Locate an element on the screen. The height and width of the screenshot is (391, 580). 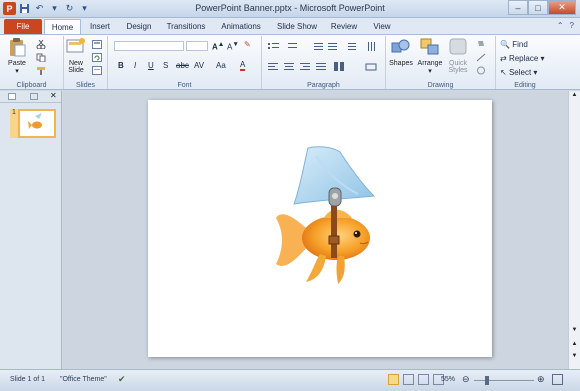
cursor-icon: ↖ is located at coordinates (503, 72).